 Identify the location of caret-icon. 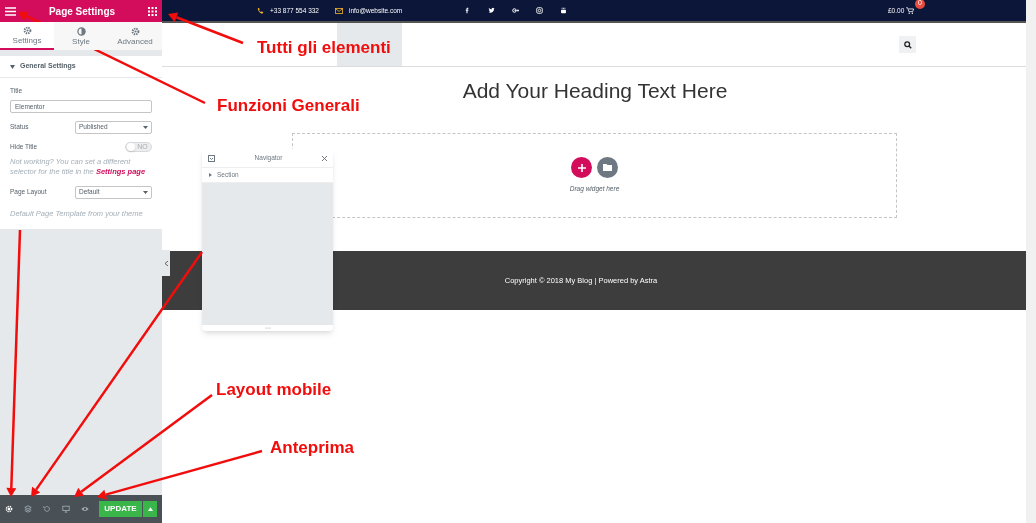
(12, 66).